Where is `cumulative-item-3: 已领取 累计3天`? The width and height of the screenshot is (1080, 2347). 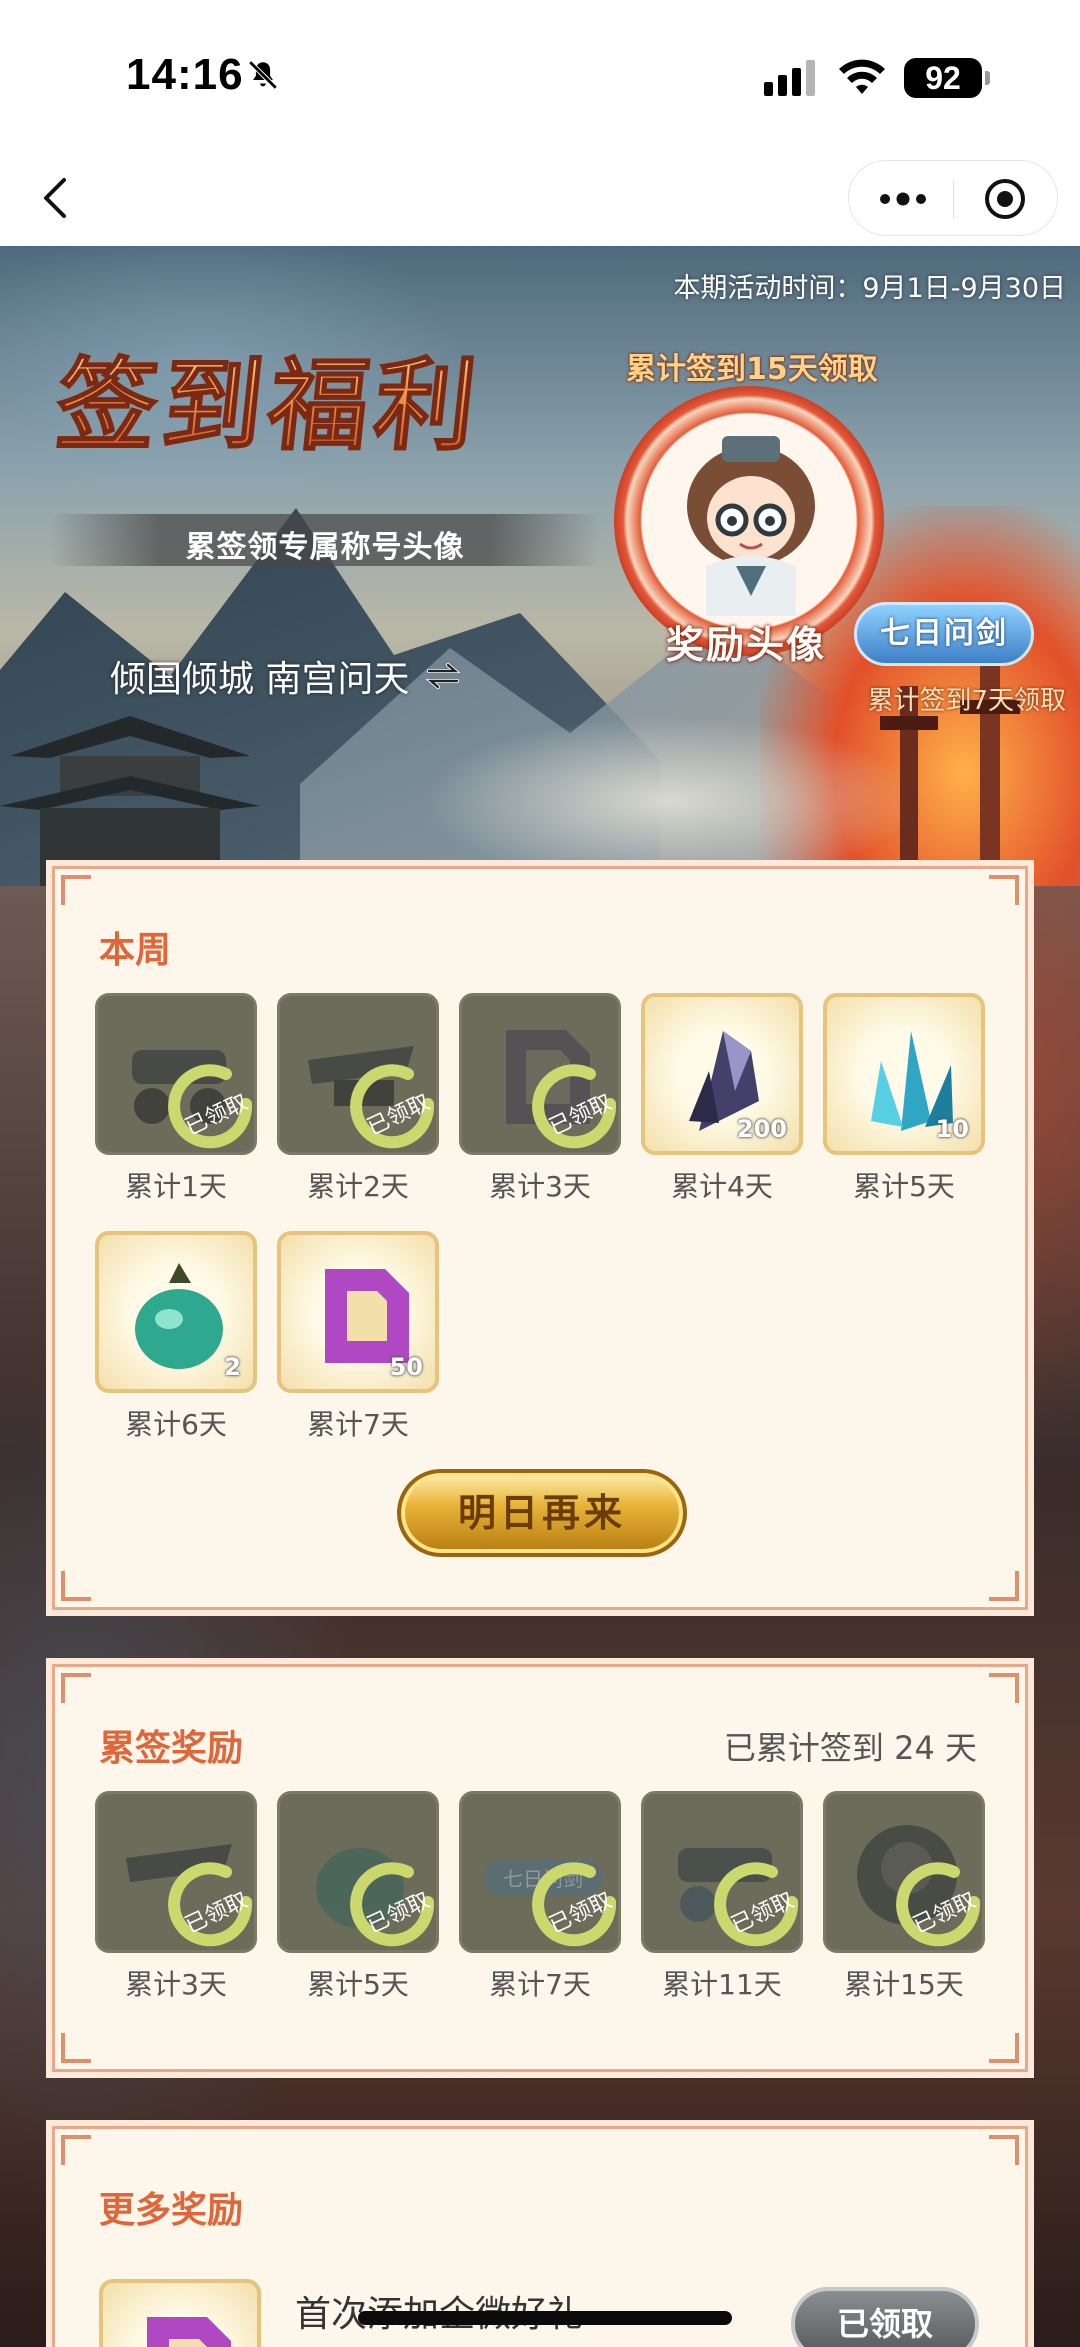 cumulative-item-3: 已领取 累计3天 is located at coordinates (176, 1897).